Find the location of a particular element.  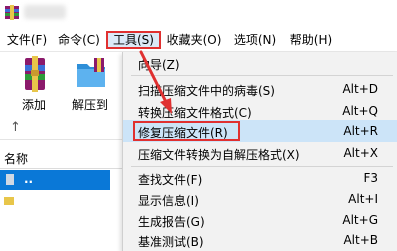

extract-to-label: 解压到 is located at coordinates (89, 105).